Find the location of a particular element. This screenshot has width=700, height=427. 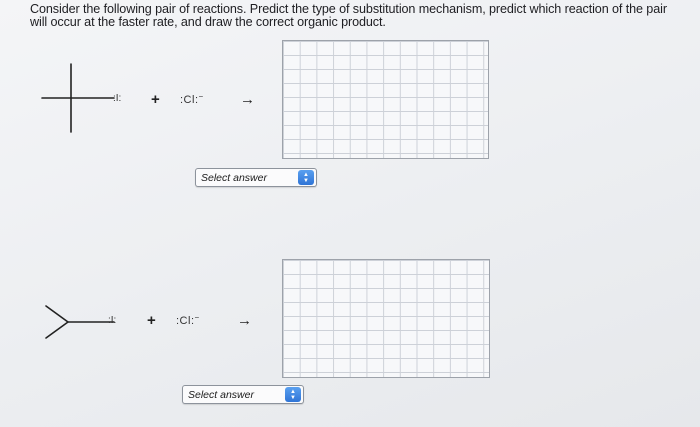

reactant-isobutyl-iodide is located at coordinates (80, 322).